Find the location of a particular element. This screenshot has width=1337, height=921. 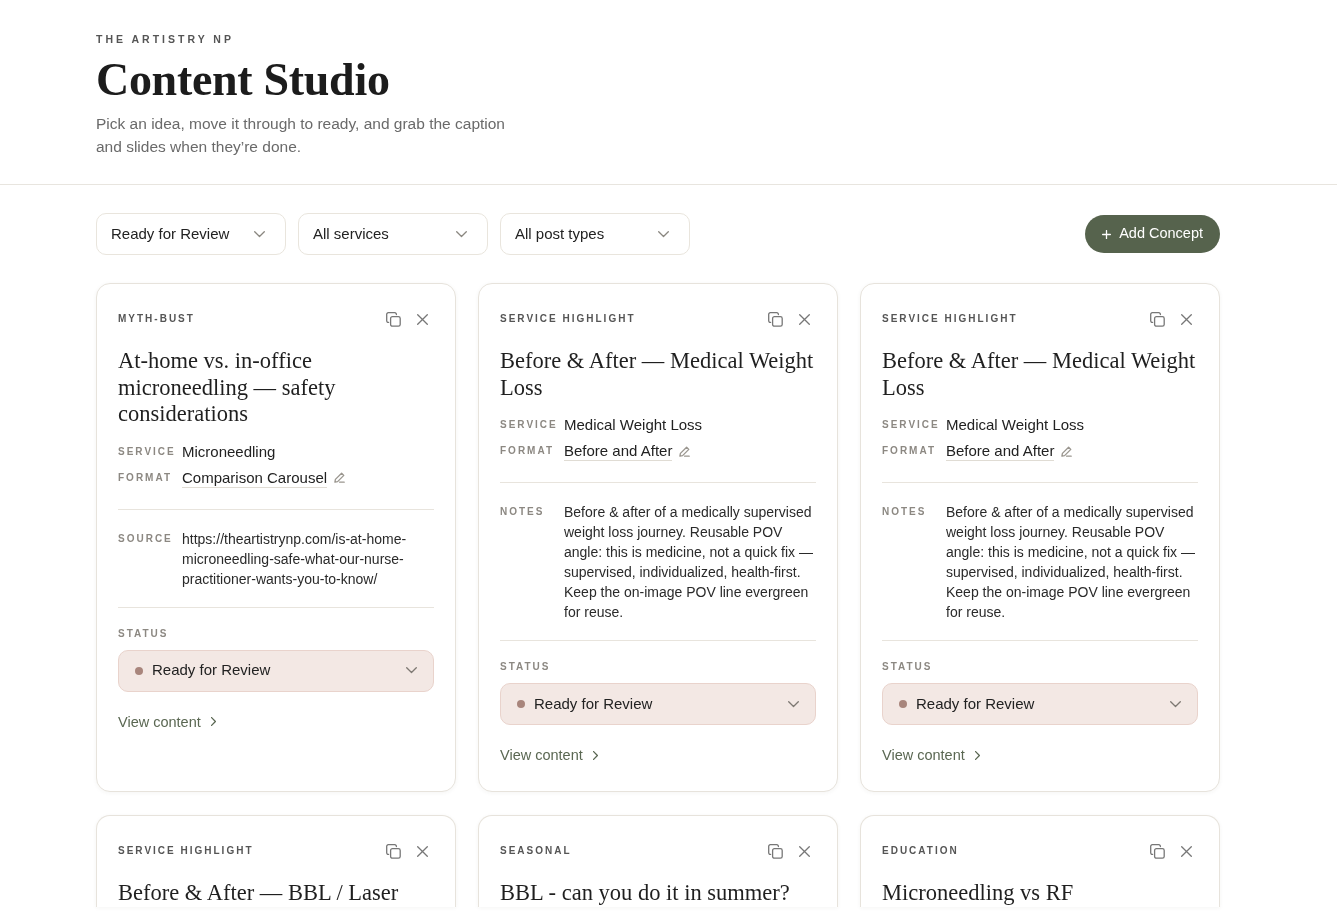

add-concept-button: Add Concept is located at coordinates (1152, 234).